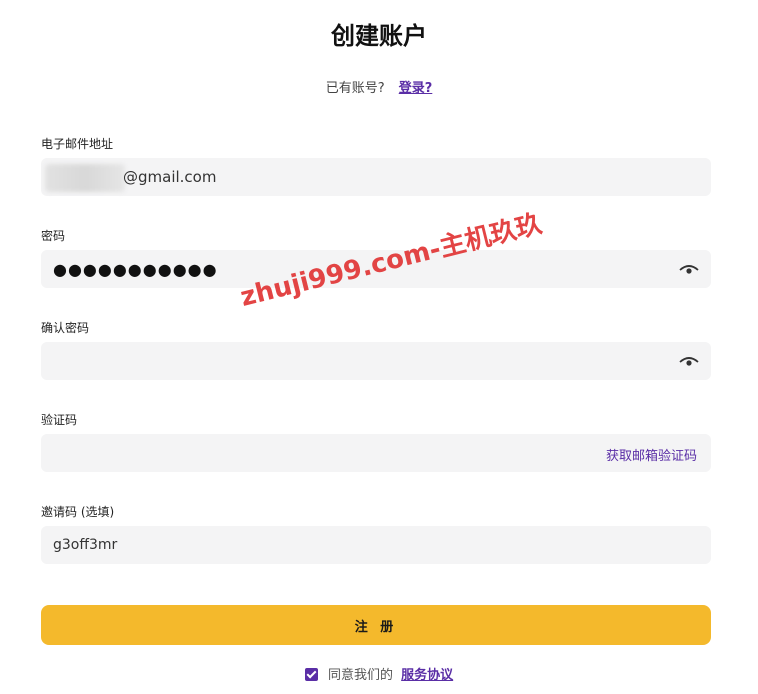 The width and height of the screenshot is (758, 694). I want to click on confirm-password-input, so click(376, 361).